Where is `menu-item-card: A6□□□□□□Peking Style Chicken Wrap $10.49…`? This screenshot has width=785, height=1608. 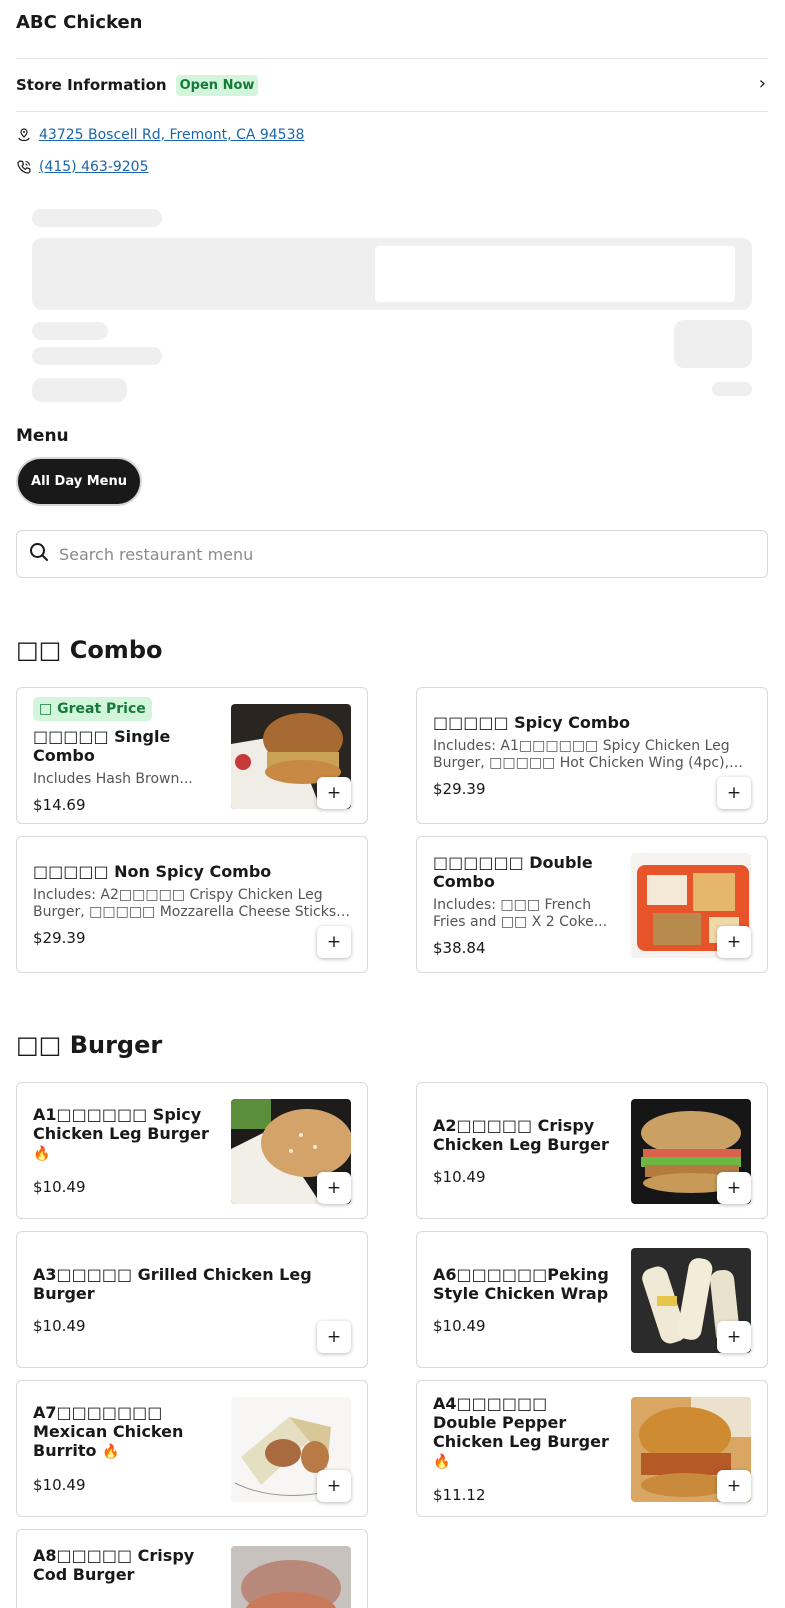 menu-item-card: A6□□□□□□Peking Style Chicken Wrap $10.49… is located at coordinates (592, 1299).